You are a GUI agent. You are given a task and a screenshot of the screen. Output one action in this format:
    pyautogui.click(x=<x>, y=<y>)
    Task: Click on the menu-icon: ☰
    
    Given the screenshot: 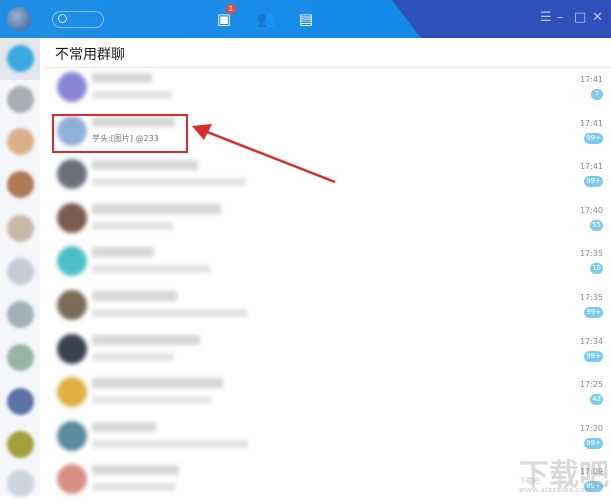 What is the action you would take?
    pyautogui.click(x=546, y=17)
    